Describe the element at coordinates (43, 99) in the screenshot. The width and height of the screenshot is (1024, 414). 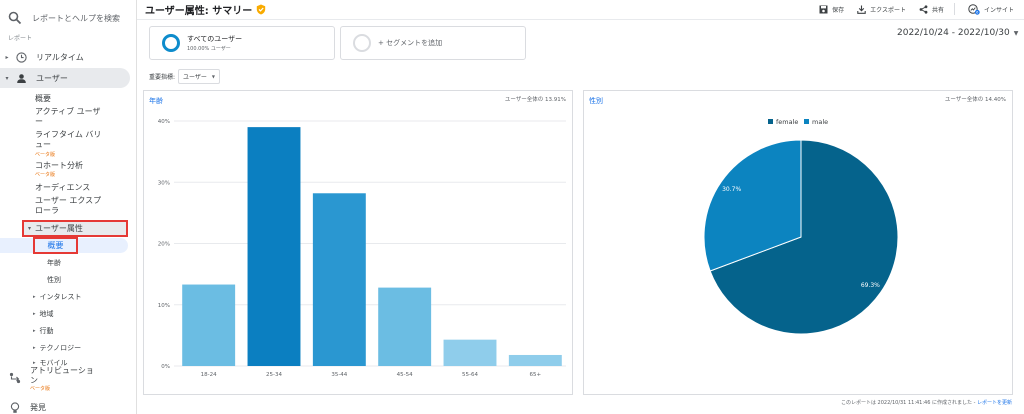
I see `sidebar-subitem-overview: 概要` at that location.